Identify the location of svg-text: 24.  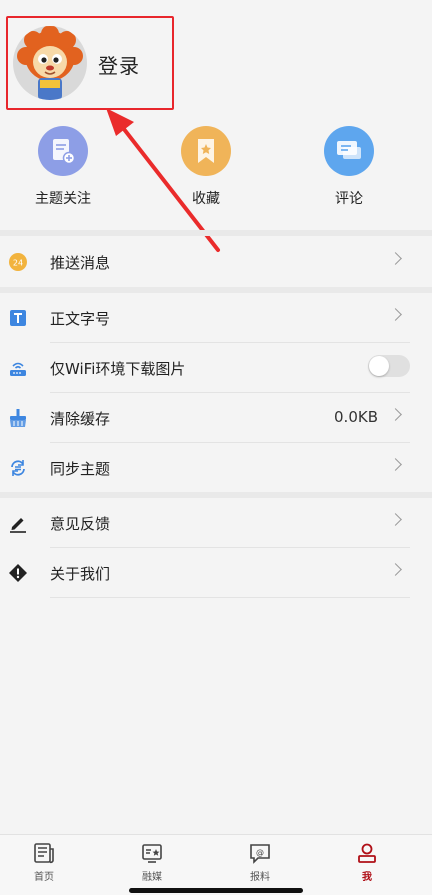
(18, 263).